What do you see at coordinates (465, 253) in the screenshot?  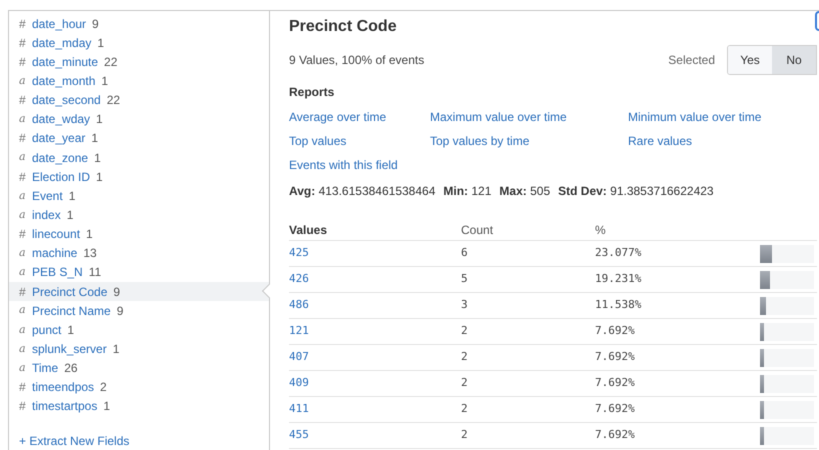 I see `count-cell-text: 6` at bounding box center [465, 253].